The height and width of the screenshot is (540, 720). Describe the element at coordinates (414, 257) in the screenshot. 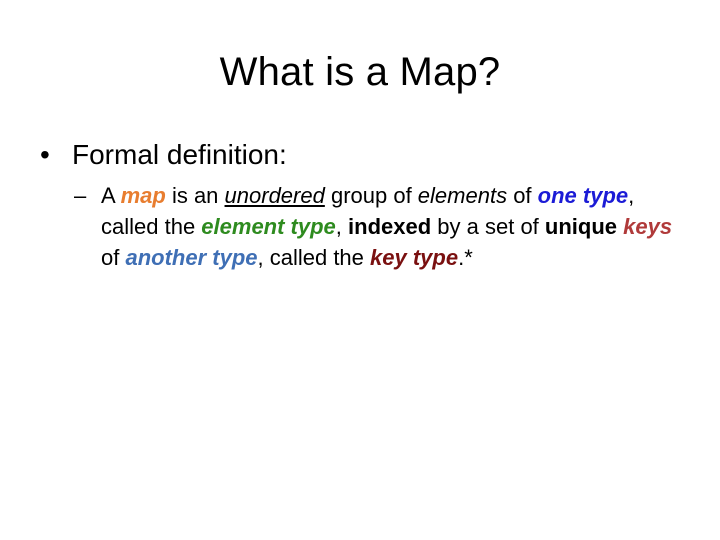

I see `term-key-type: key type` at that location.